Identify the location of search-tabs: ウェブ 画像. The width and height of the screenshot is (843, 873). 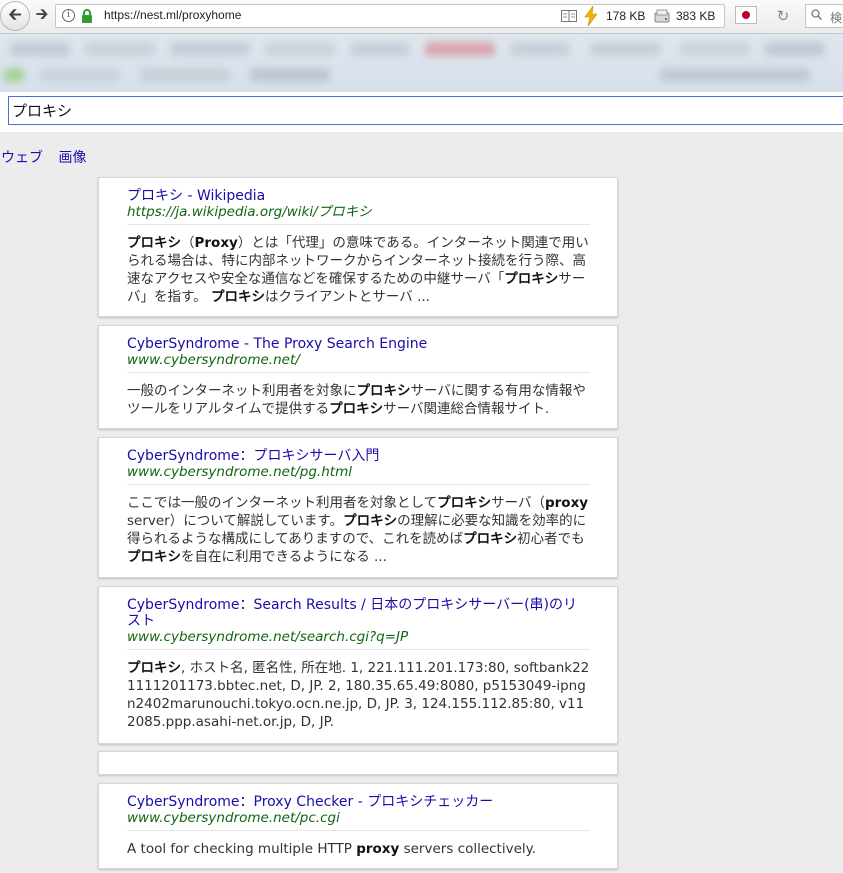
(49, 157).